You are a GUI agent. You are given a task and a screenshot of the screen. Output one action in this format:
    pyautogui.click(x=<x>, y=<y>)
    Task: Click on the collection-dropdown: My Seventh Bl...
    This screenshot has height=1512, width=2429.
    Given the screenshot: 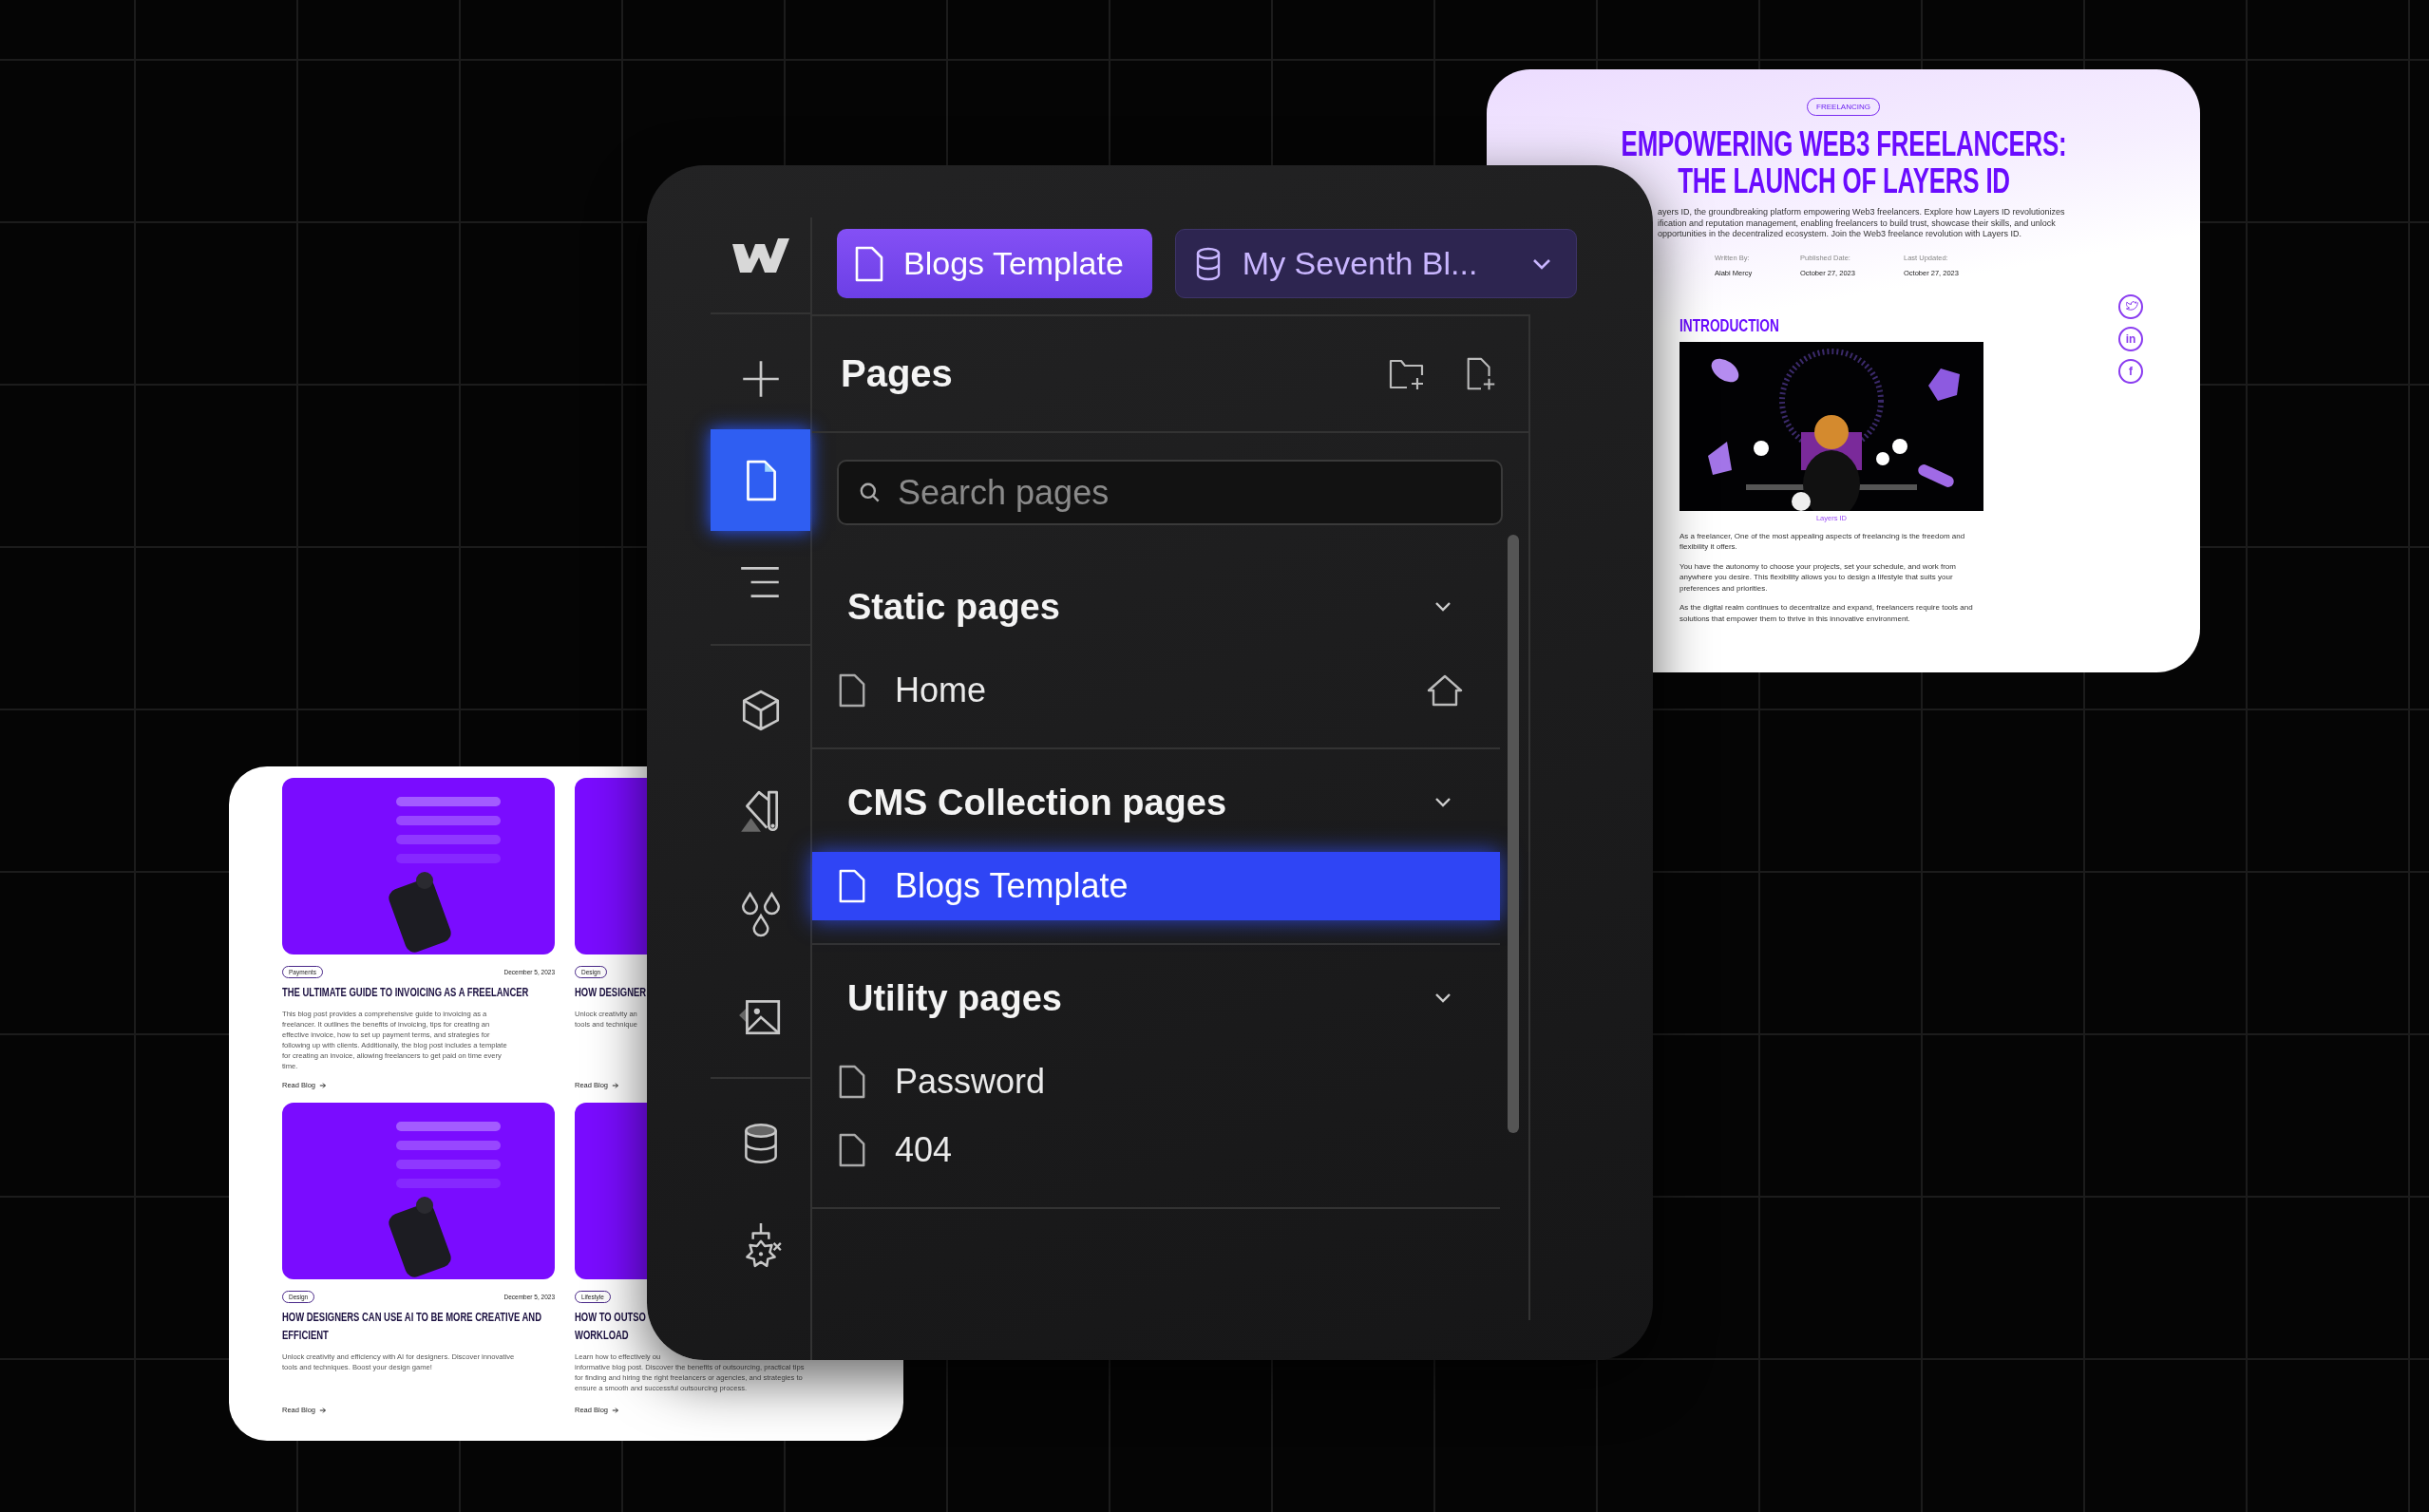 What is the action you would take?
    pyautogui.click(x=1375, y=264)
    